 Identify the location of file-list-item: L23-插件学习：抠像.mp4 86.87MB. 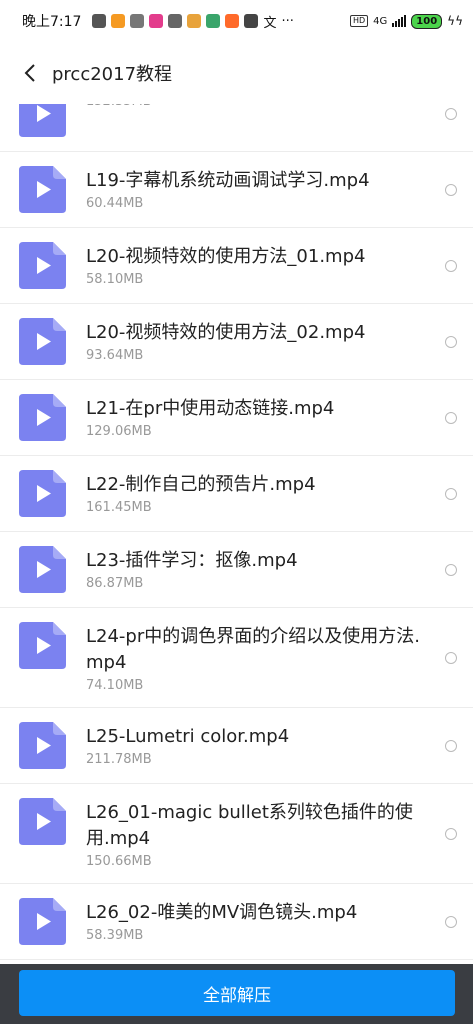
(236, 570).